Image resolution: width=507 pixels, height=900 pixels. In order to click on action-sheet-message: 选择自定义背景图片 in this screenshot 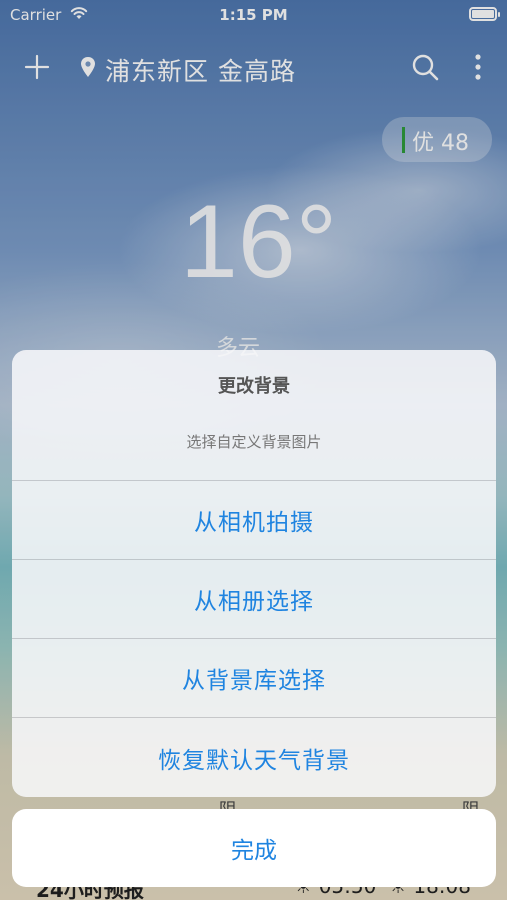, I will do `click(254, 442)`.